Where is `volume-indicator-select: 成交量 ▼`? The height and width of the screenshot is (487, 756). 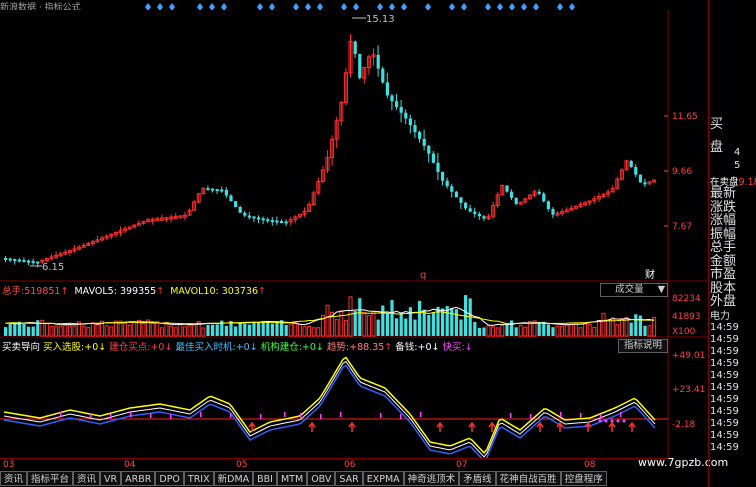 volume-indicator-select: 成交量 ▼ is located at coordinates (634, 290).